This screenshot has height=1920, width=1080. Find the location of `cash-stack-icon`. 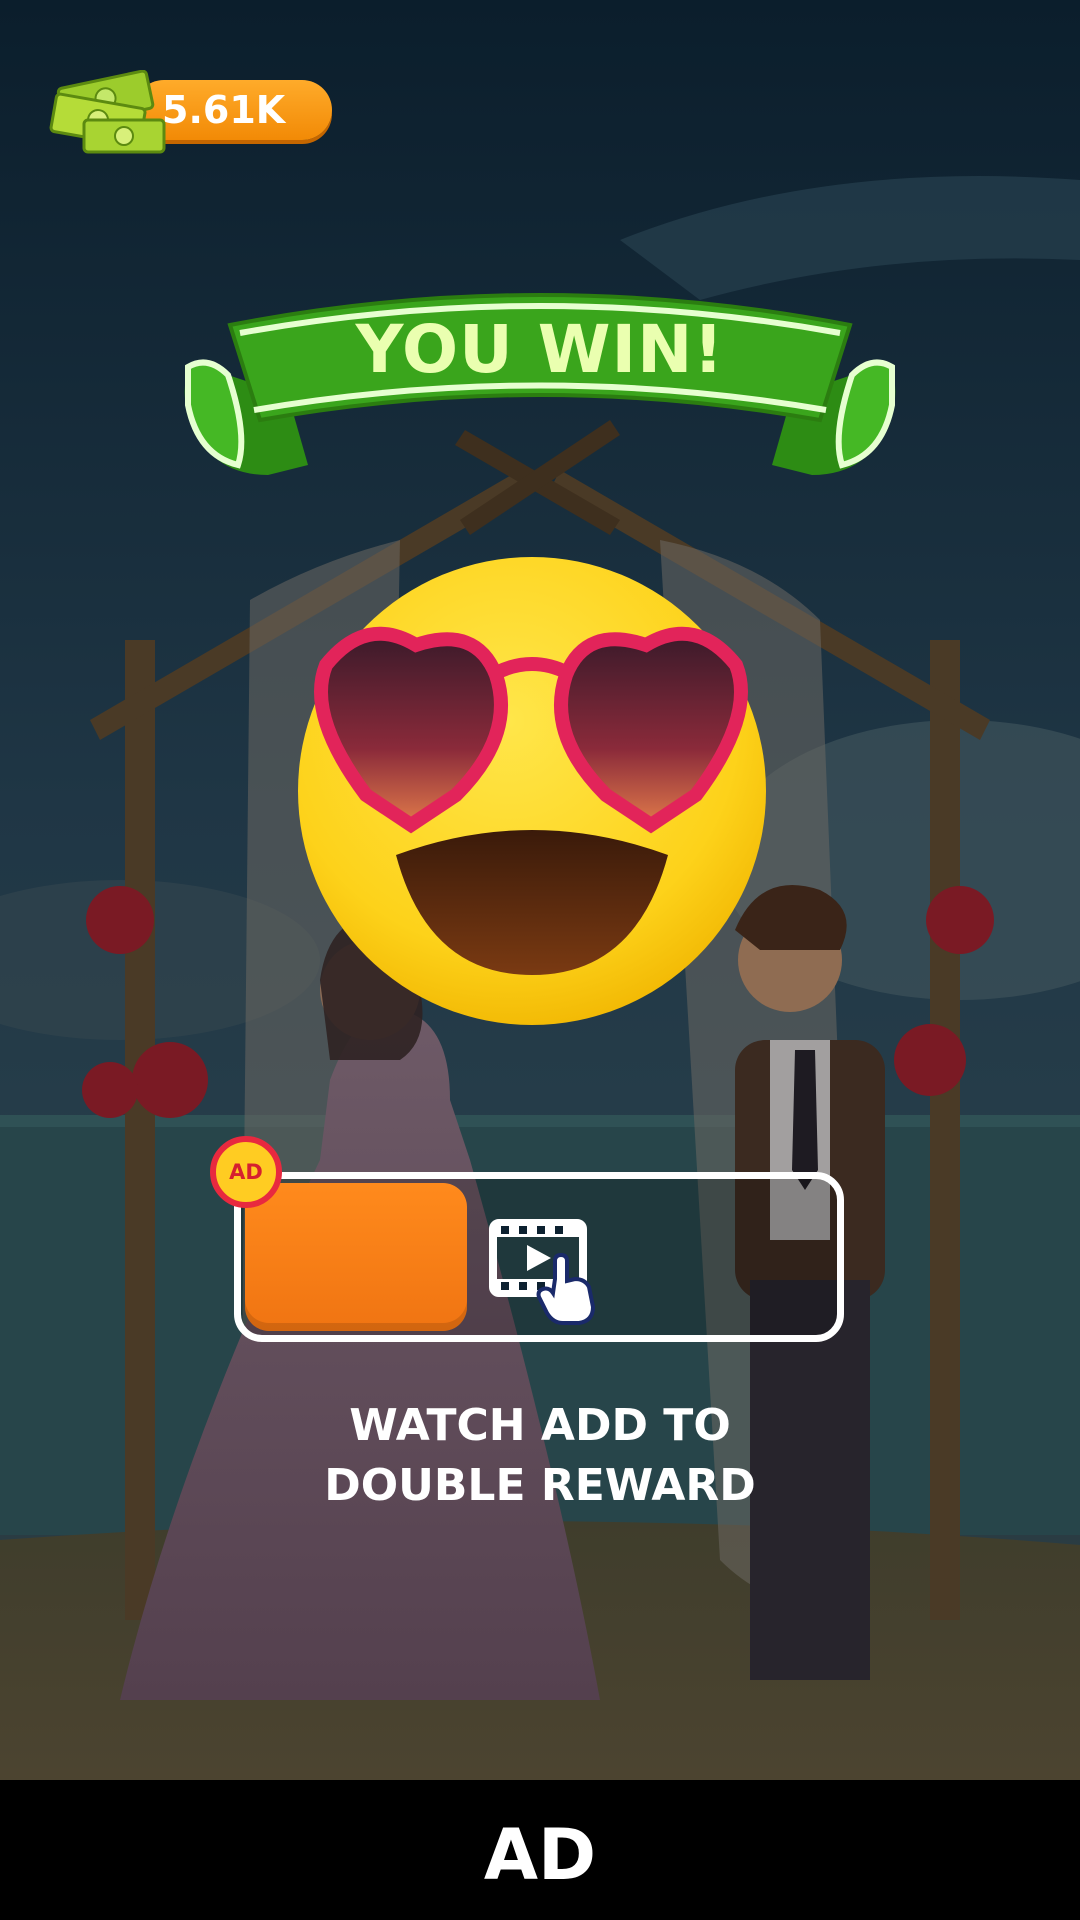

cash-stack-icon is located at coordinates (107, 112).